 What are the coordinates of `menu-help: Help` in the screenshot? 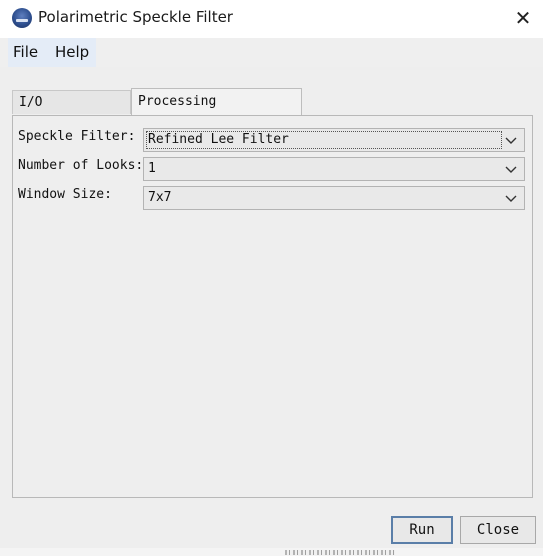 It's located at (72, 52).